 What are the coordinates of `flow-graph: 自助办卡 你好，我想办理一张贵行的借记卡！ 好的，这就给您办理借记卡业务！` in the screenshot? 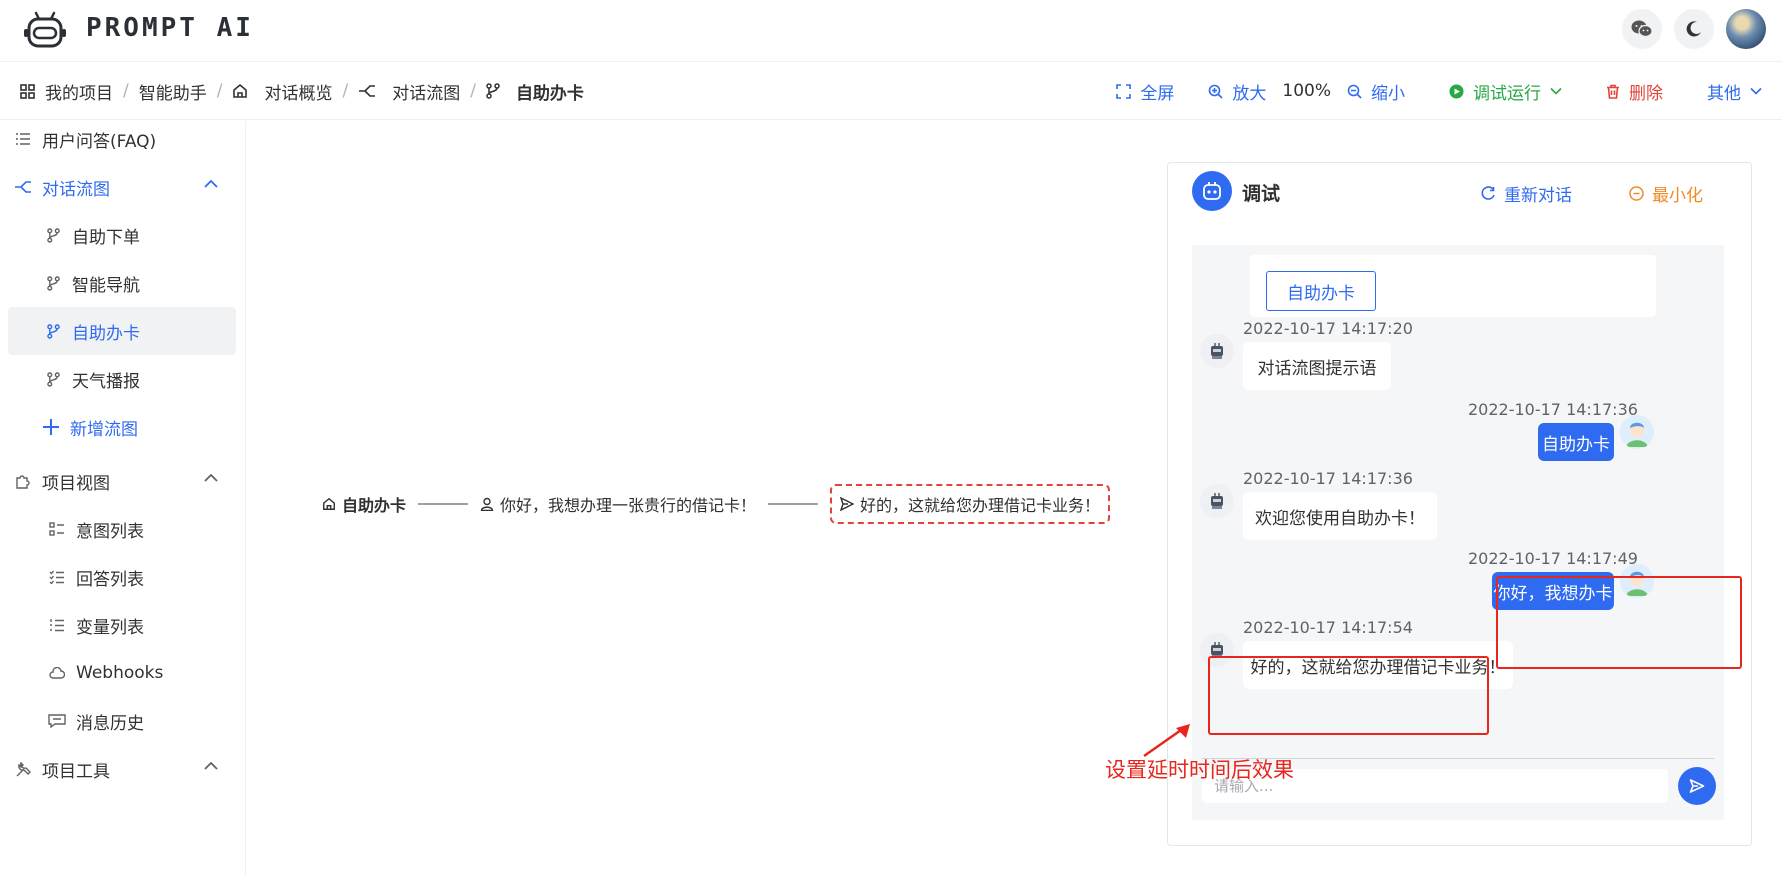 It's located at (716, 504).